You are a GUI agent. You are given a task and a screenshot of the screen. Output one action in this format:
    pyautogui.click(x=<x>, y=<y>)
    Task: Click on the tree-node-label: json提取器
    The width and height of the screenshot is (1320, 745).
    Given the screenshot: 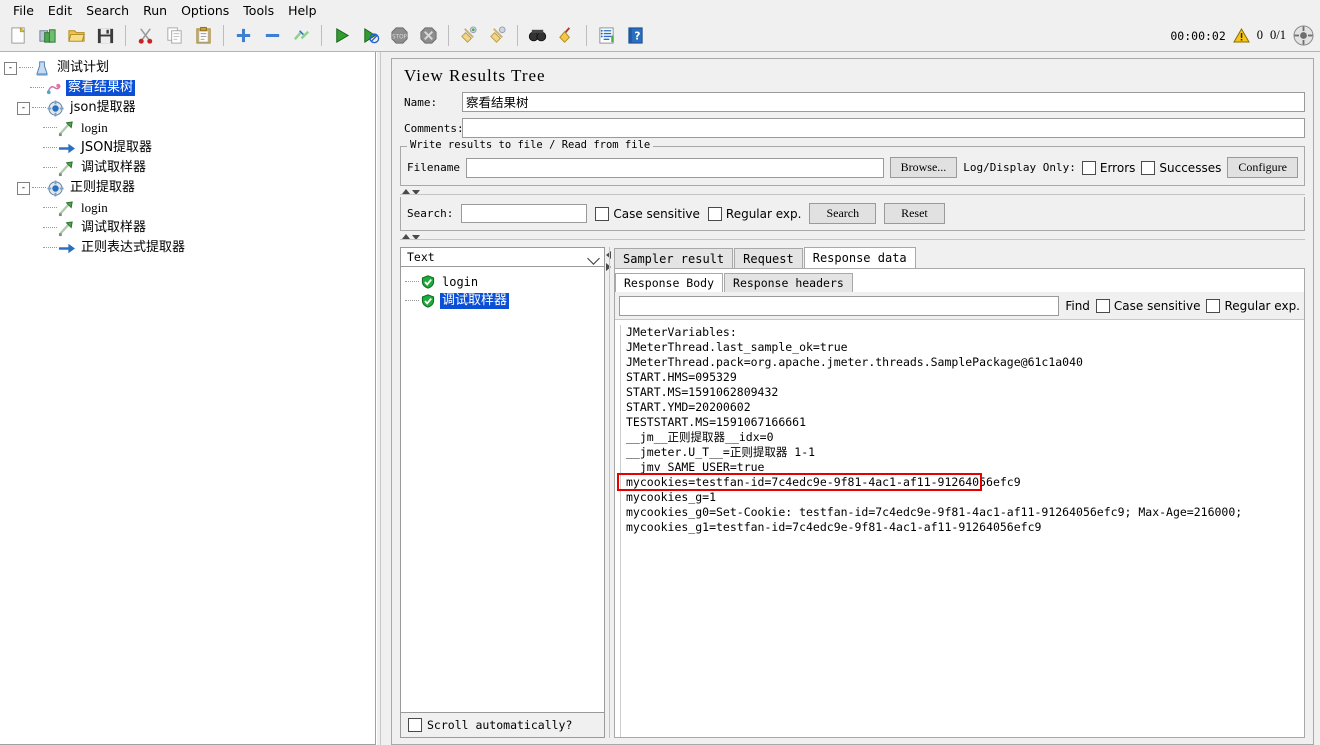 What is the action you would take?
    pyautogui.click(x=103, y=107)
    